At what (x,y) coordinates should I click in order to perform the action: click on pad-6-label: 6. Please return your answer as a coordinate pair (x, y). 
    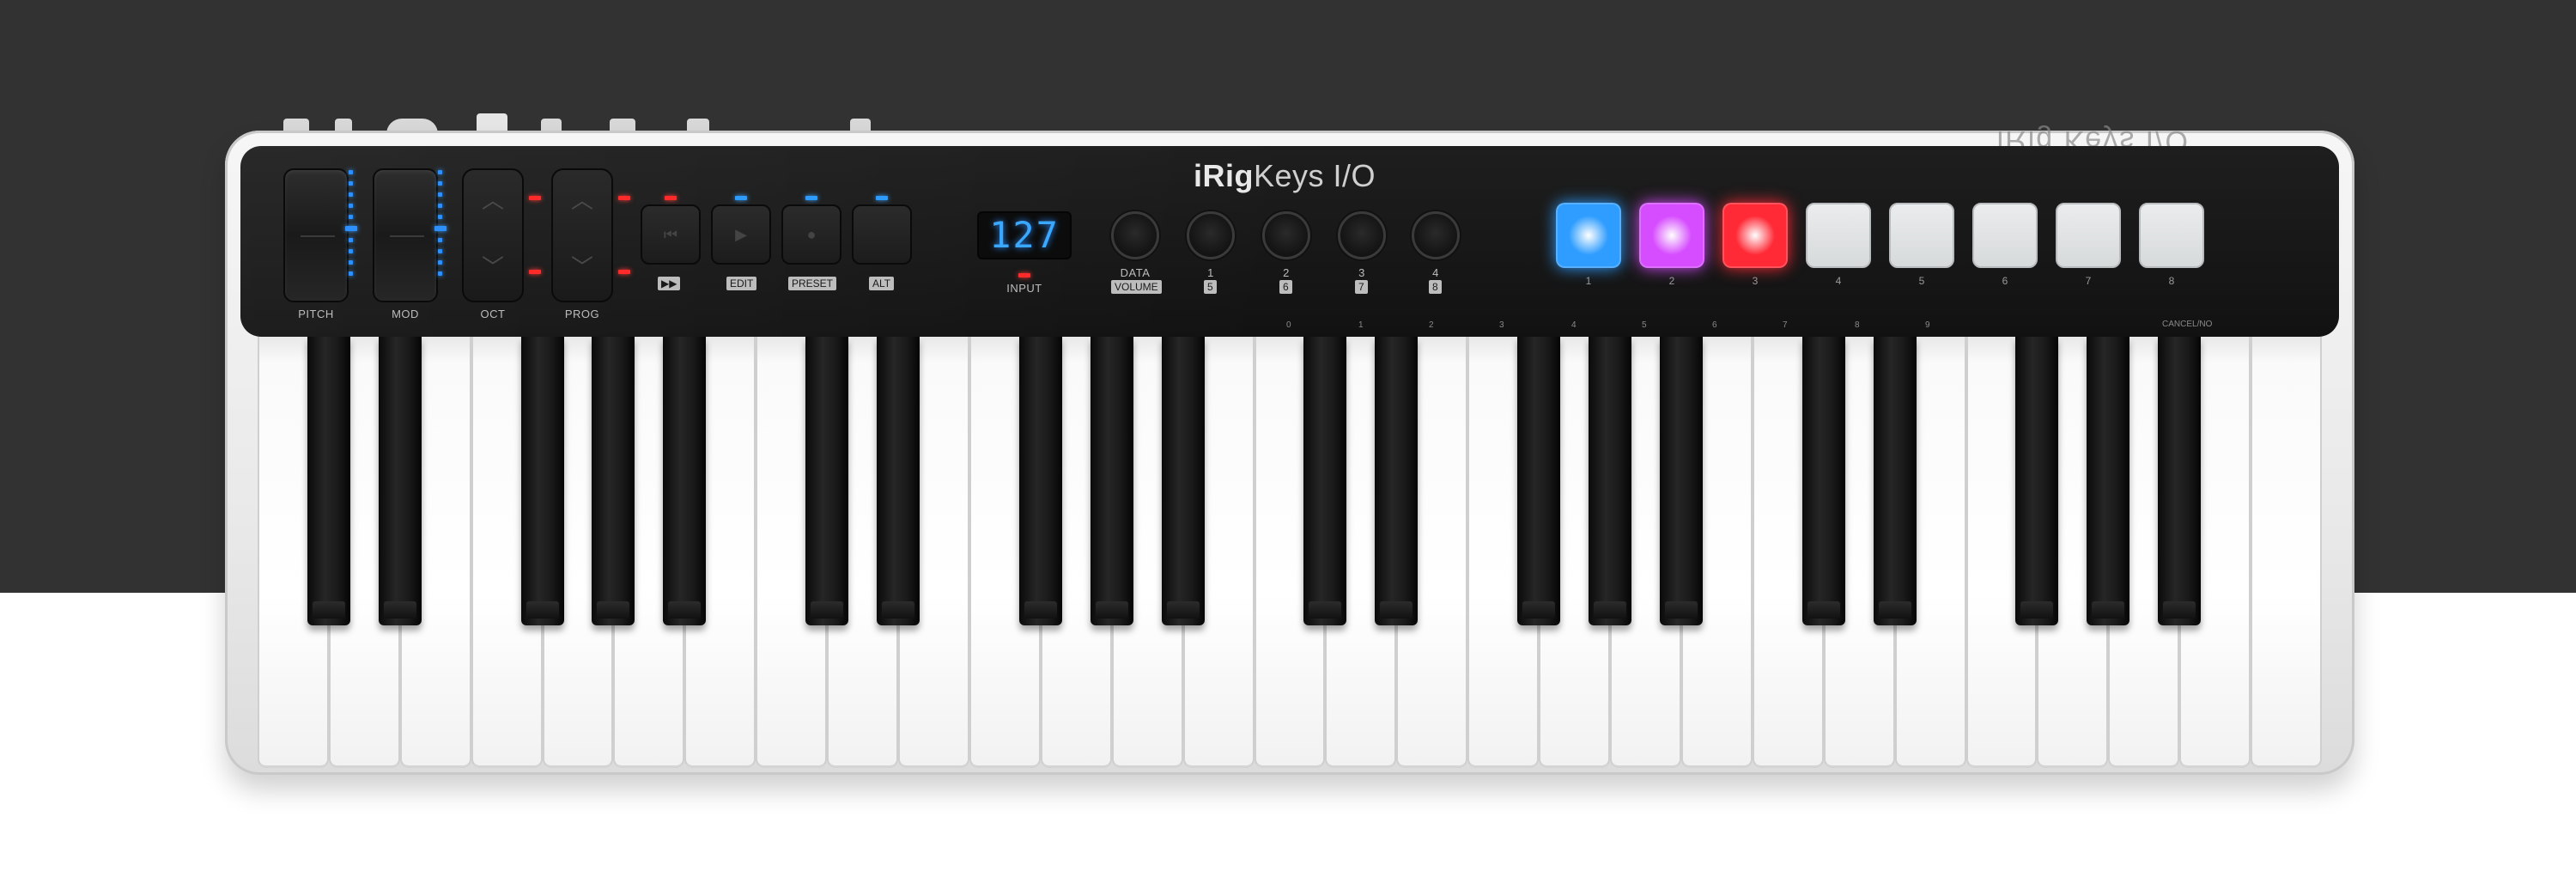
    Looking at the image, I should click on (2005, 281).